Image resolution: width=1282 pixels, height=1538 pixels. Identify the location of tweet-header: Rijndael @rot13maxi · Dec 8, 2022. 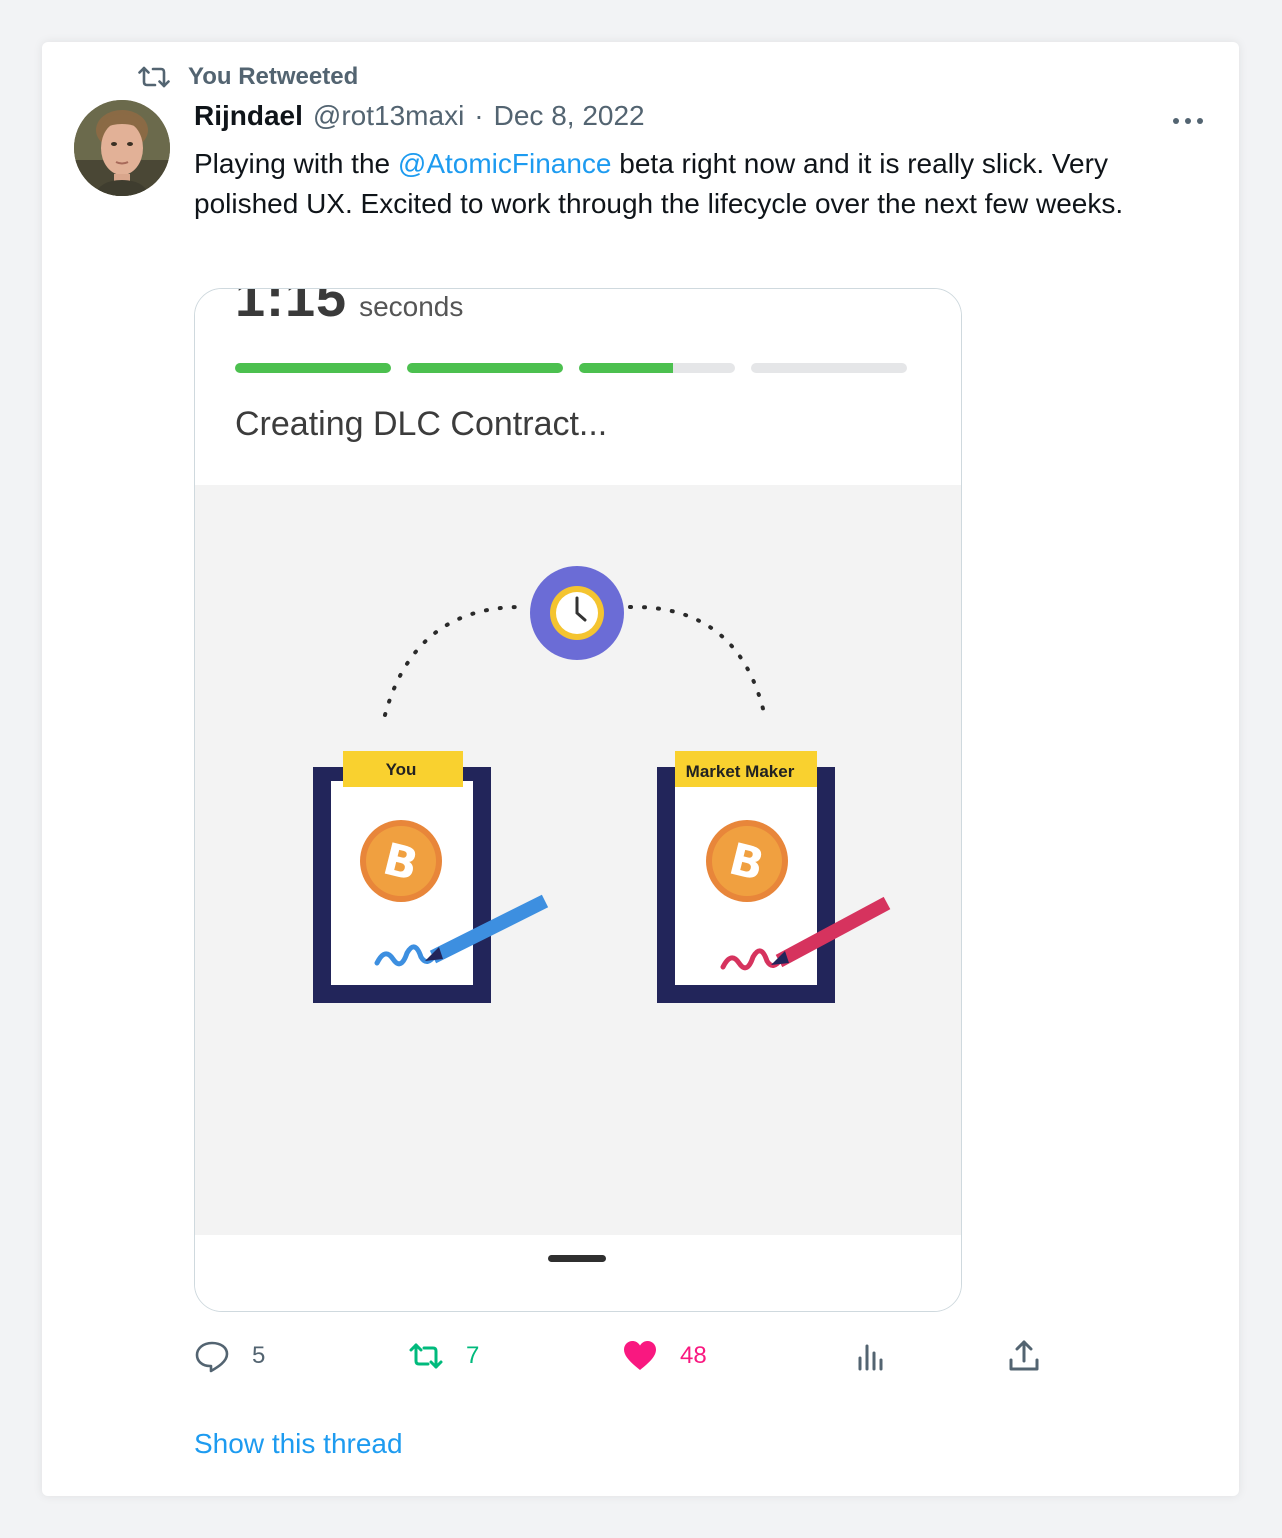
(419, 120).